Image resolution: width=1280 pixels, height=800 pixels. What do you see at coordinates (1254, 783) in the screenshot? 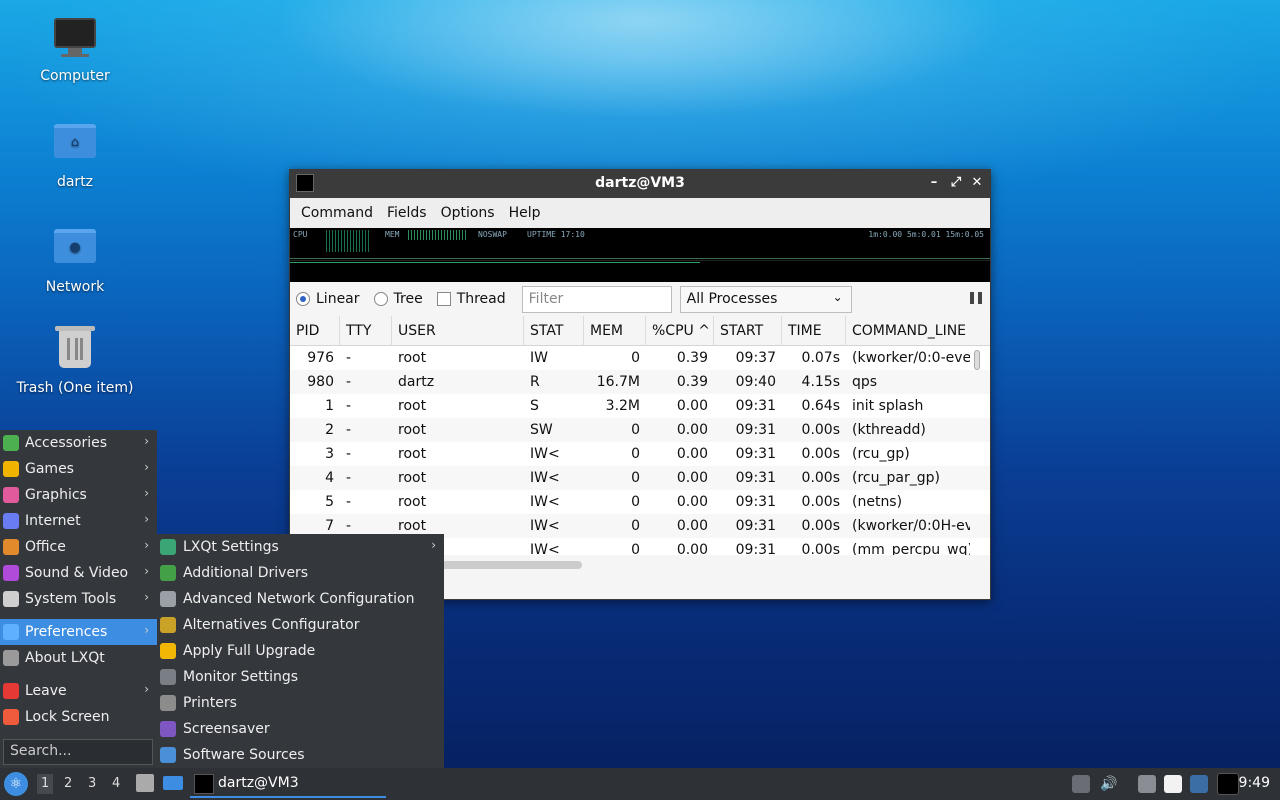
I see `clock: 9:49` at bounding box center [1254, 783].